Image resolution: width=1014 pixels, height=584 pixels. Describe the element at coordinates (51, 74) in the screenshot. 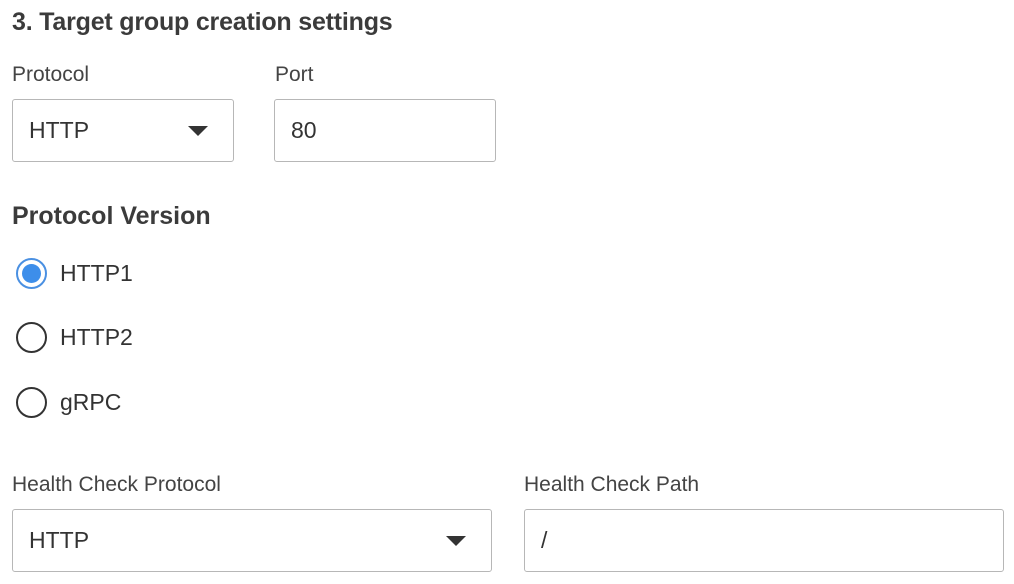

I see `protocol-label: Protocol` at that location.